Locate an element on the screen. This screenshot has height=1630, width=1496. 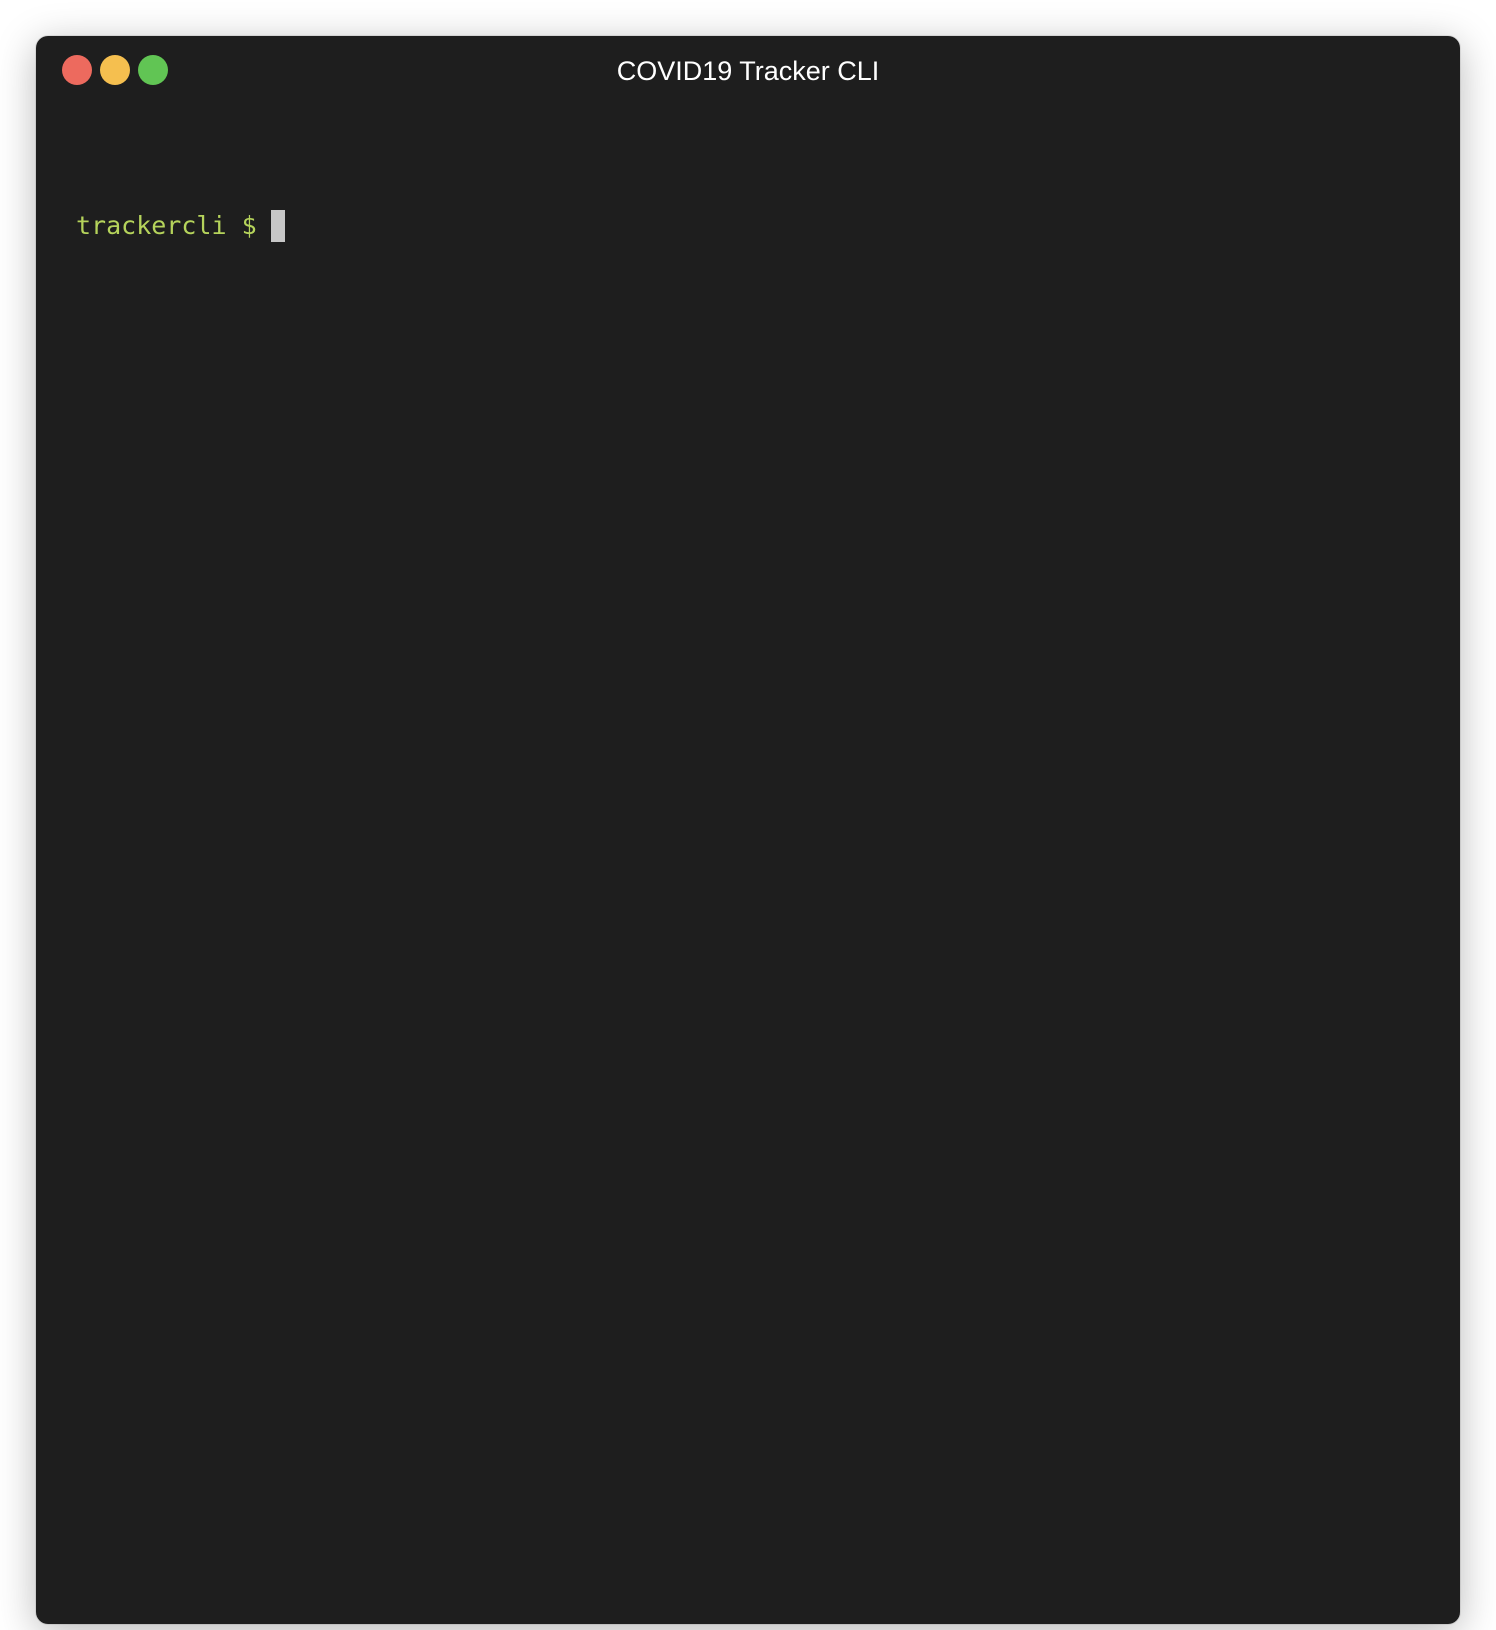
command-prompt: trackercli $ is located at coordinates (166, 225).